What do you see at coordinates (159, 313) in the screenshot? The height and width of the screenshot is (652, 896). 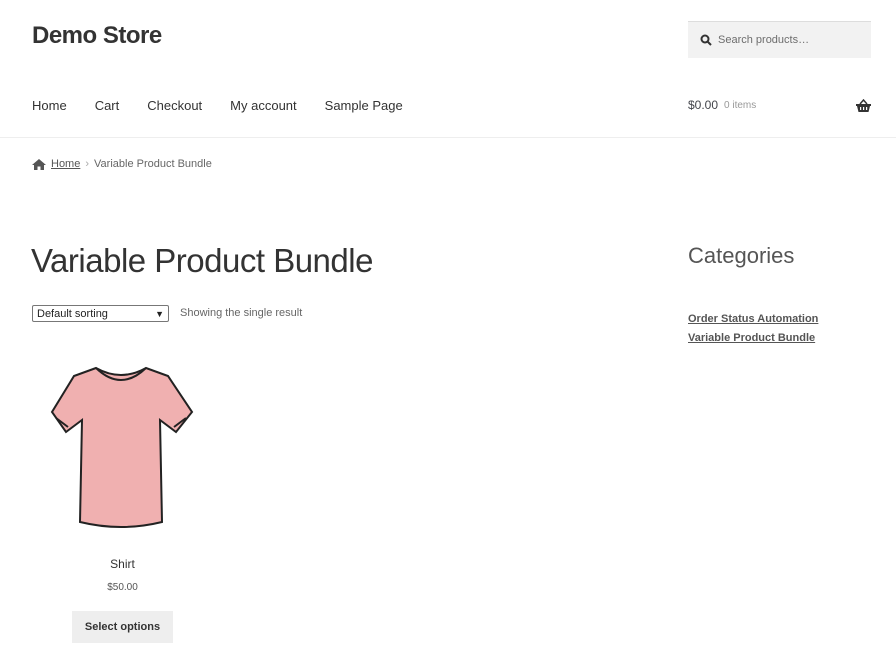 I see `chevron-down-icon: ▼` at bounding box center [159, 313].